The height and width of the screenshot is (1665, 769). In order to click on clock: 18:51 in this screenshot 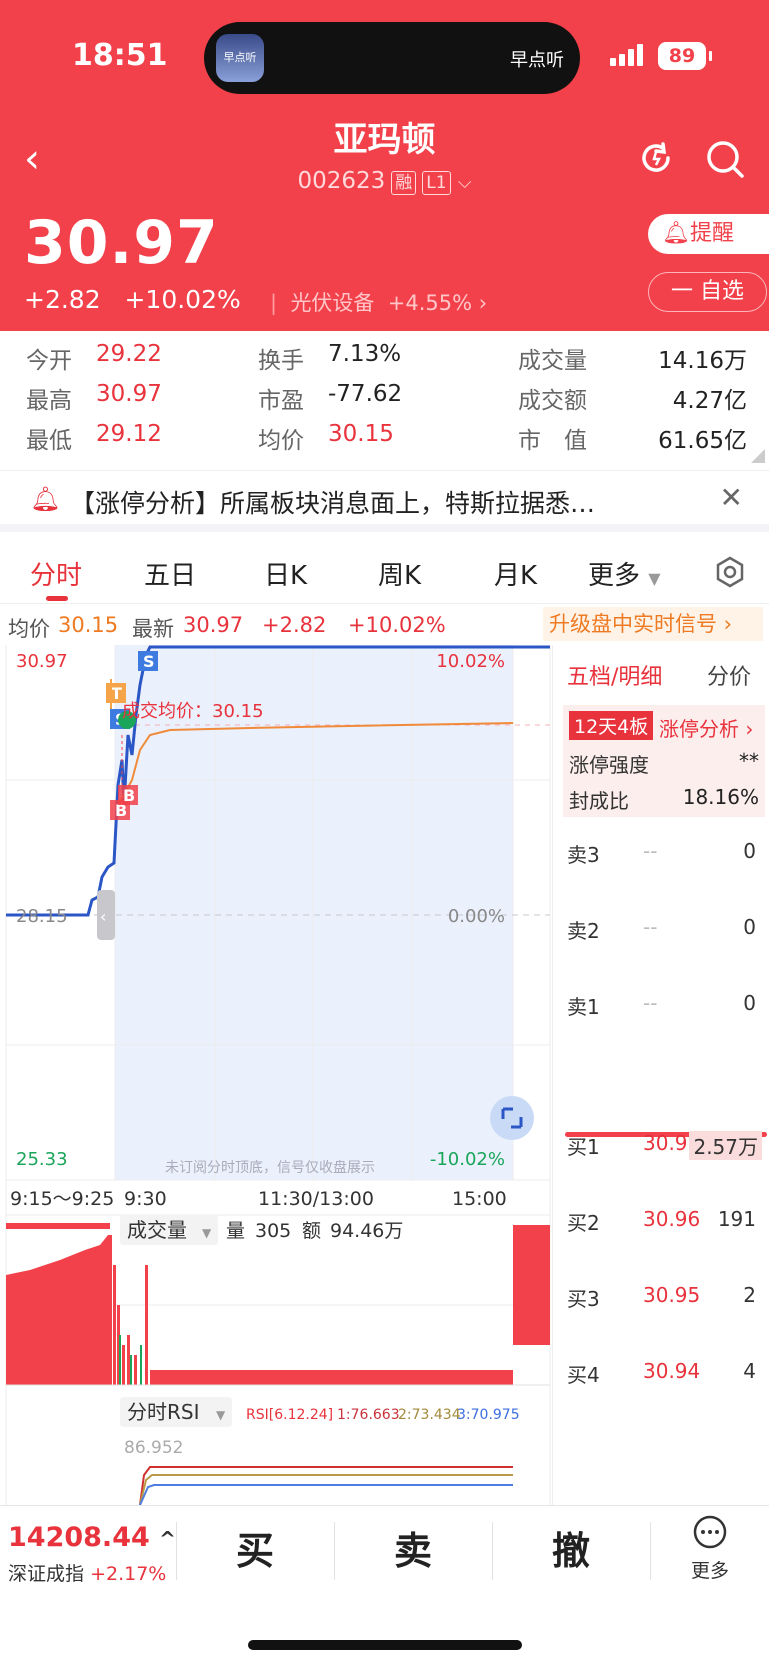, I will do `click(120, 55)`.